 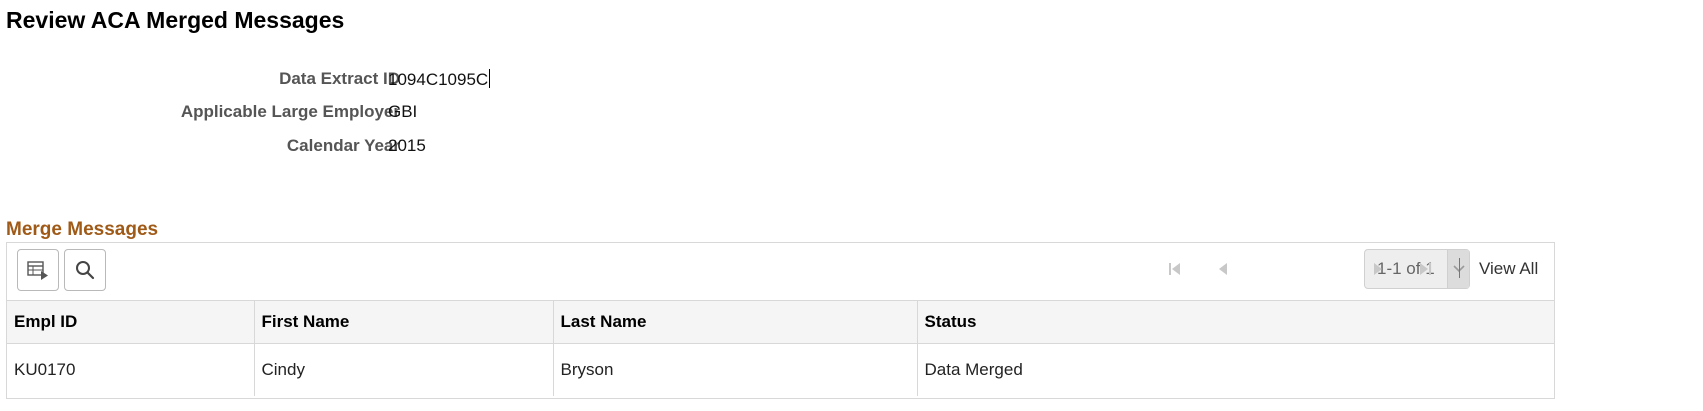 I want to click on find-button, so click(x=85, y=270).